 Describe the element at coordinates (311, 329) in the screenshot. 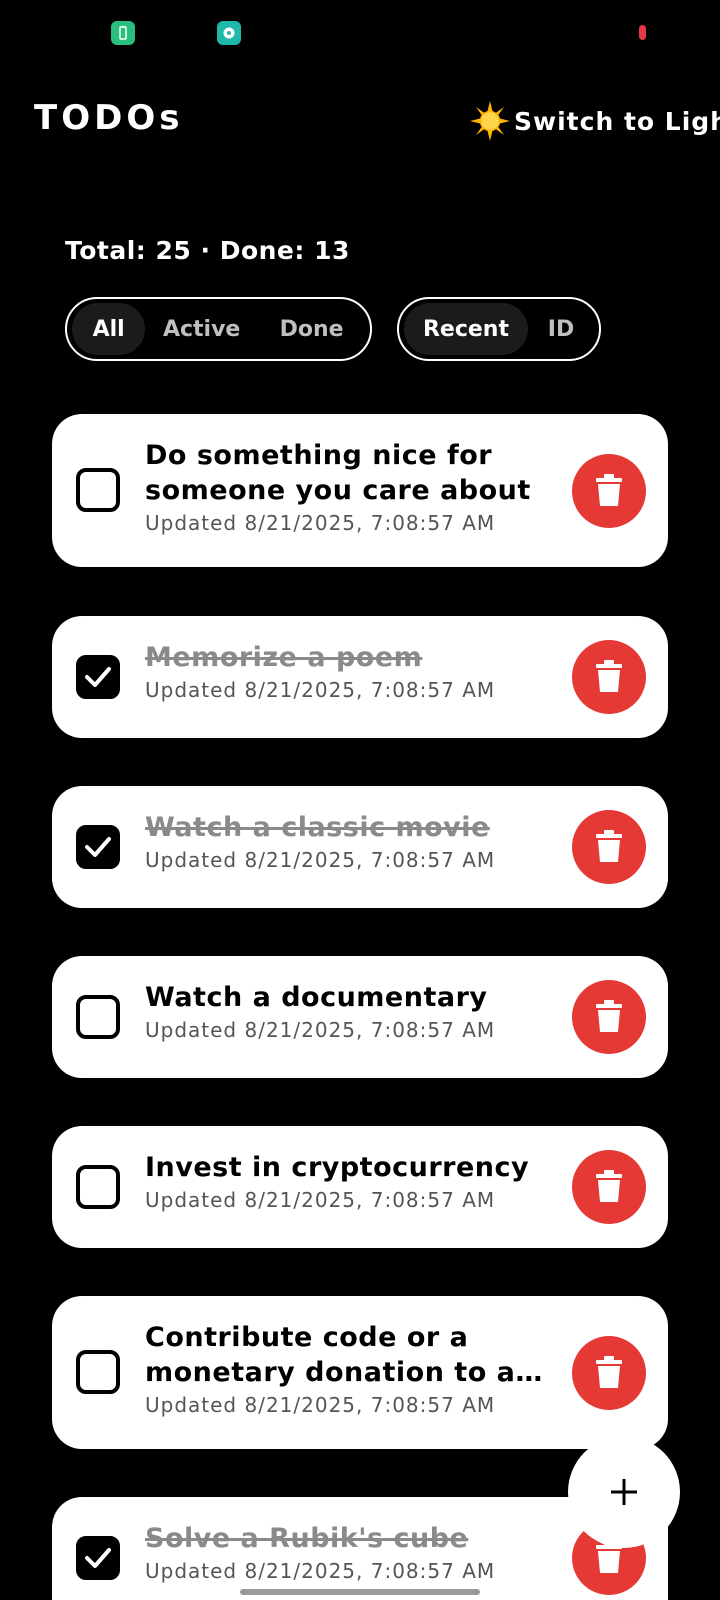

I see `filter-done-button: Done` at that location.